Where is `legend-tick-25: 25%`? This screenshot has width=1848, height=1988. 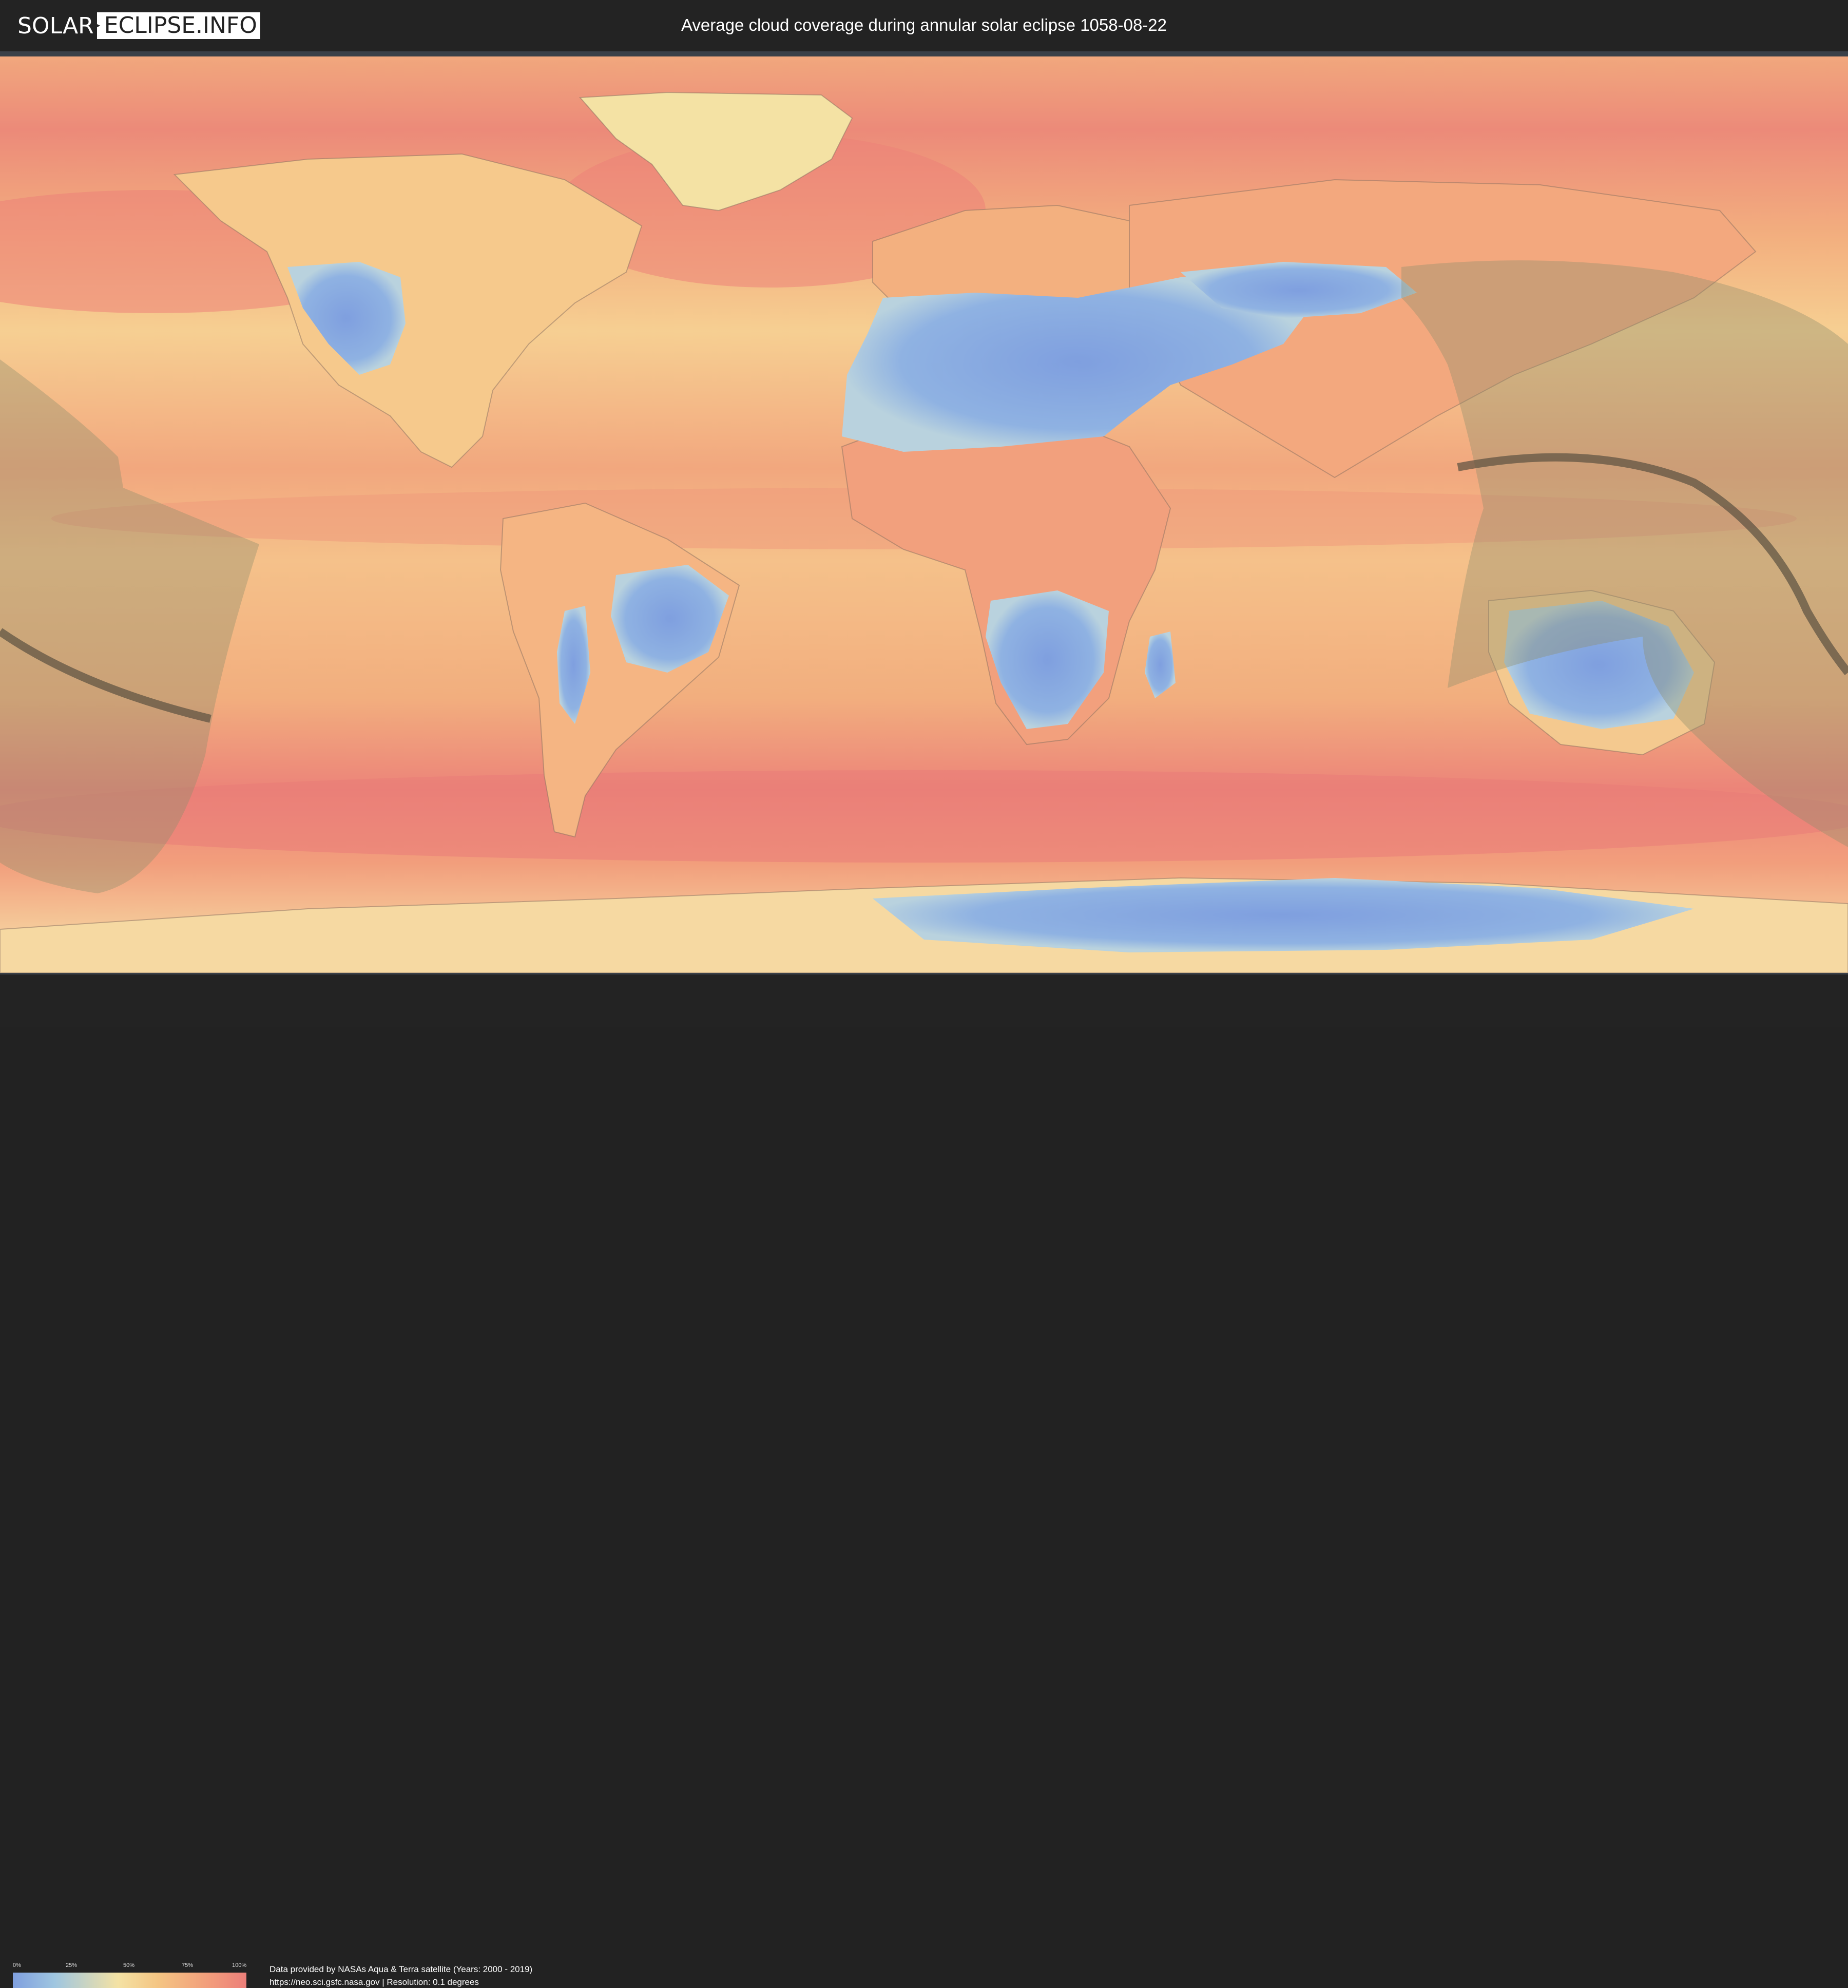 legend-tick-25: 25% is located at coordinates (72, 1965).